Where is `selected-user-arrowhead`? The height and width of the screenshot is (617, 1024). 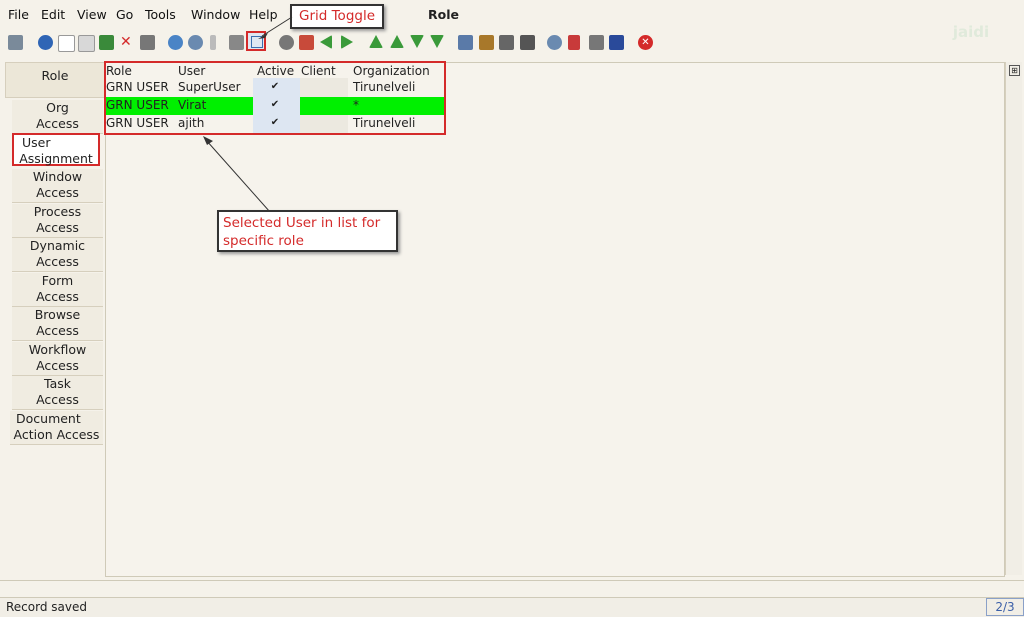 selected-user-arrowhead is located at coordinates (208, 140).